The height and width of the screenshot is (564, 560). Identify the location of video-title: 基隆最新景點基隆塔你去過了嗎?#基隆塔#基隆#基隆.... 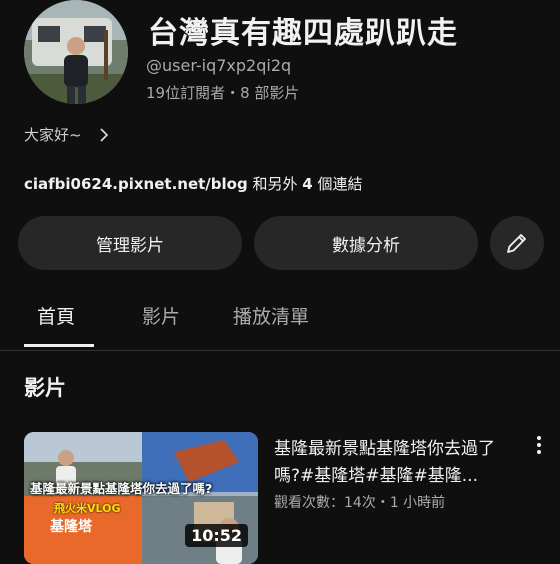
(394, 463).